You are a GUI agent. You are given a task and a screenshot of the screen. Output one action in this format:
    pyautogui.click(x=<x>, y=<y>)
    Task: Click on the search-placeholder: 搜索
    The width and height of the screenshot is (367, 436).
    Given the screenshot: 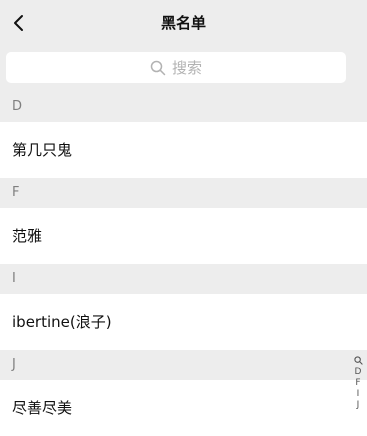 What is the action you would take?
    pyautogui.click(x=186, y=68)
    